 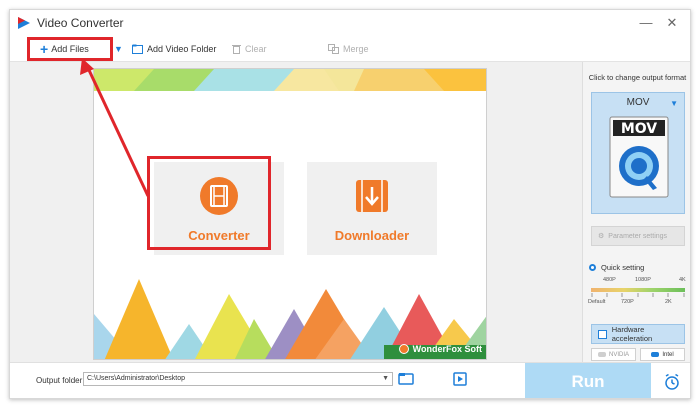 I want to click on clear-button: Clear, so click(x=249, y=49).